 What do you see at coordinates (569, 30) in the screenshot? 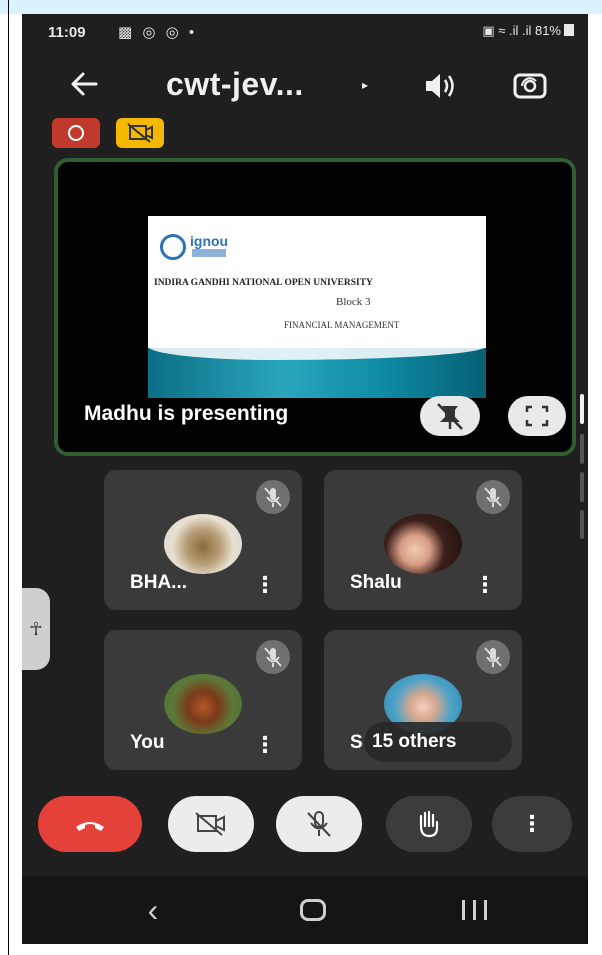
I see `battery-icon` at bounding box center [569, 30].